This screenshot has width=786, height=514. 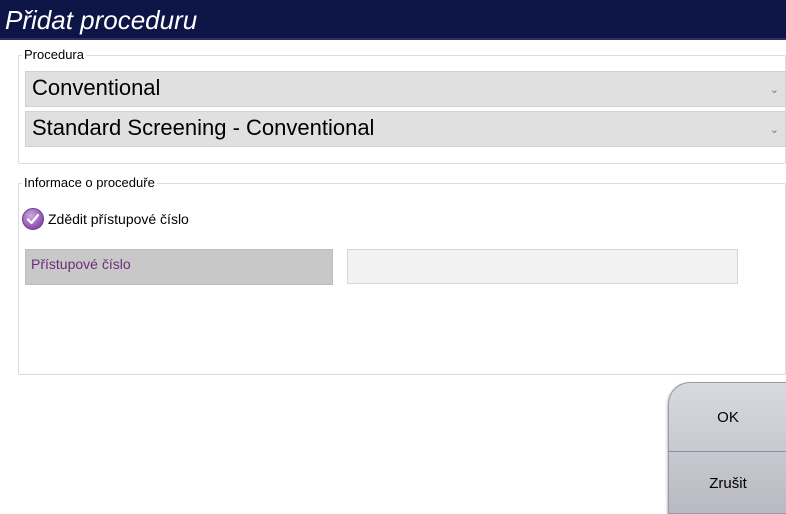 I want to click on checkmark-icon, so click(x=33, y=219).